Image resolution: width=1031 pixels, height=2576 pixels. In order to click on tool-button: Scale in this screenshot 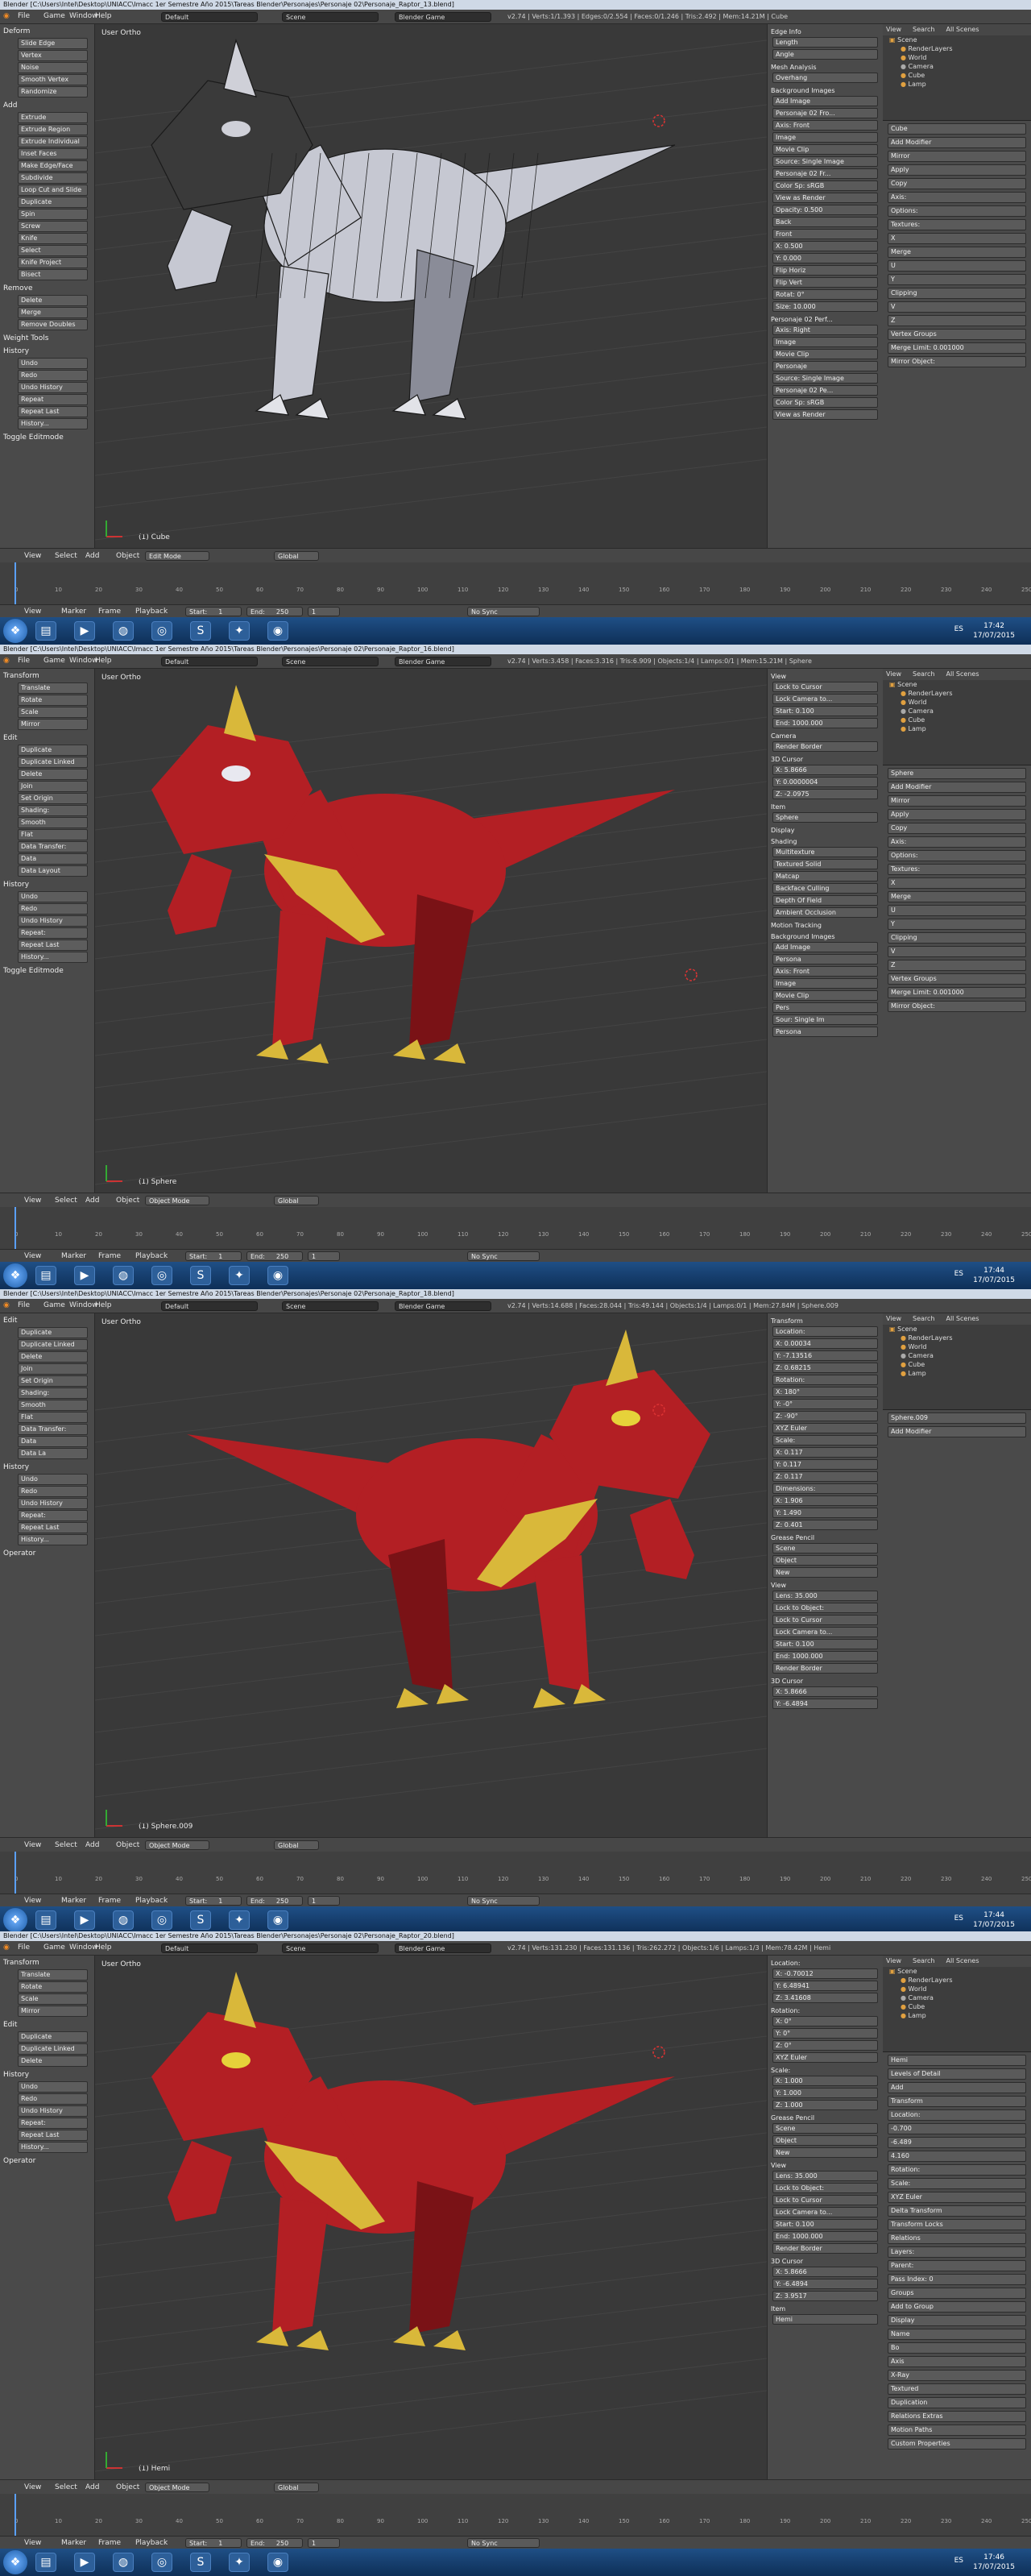, I will do `click(53, 712)`.